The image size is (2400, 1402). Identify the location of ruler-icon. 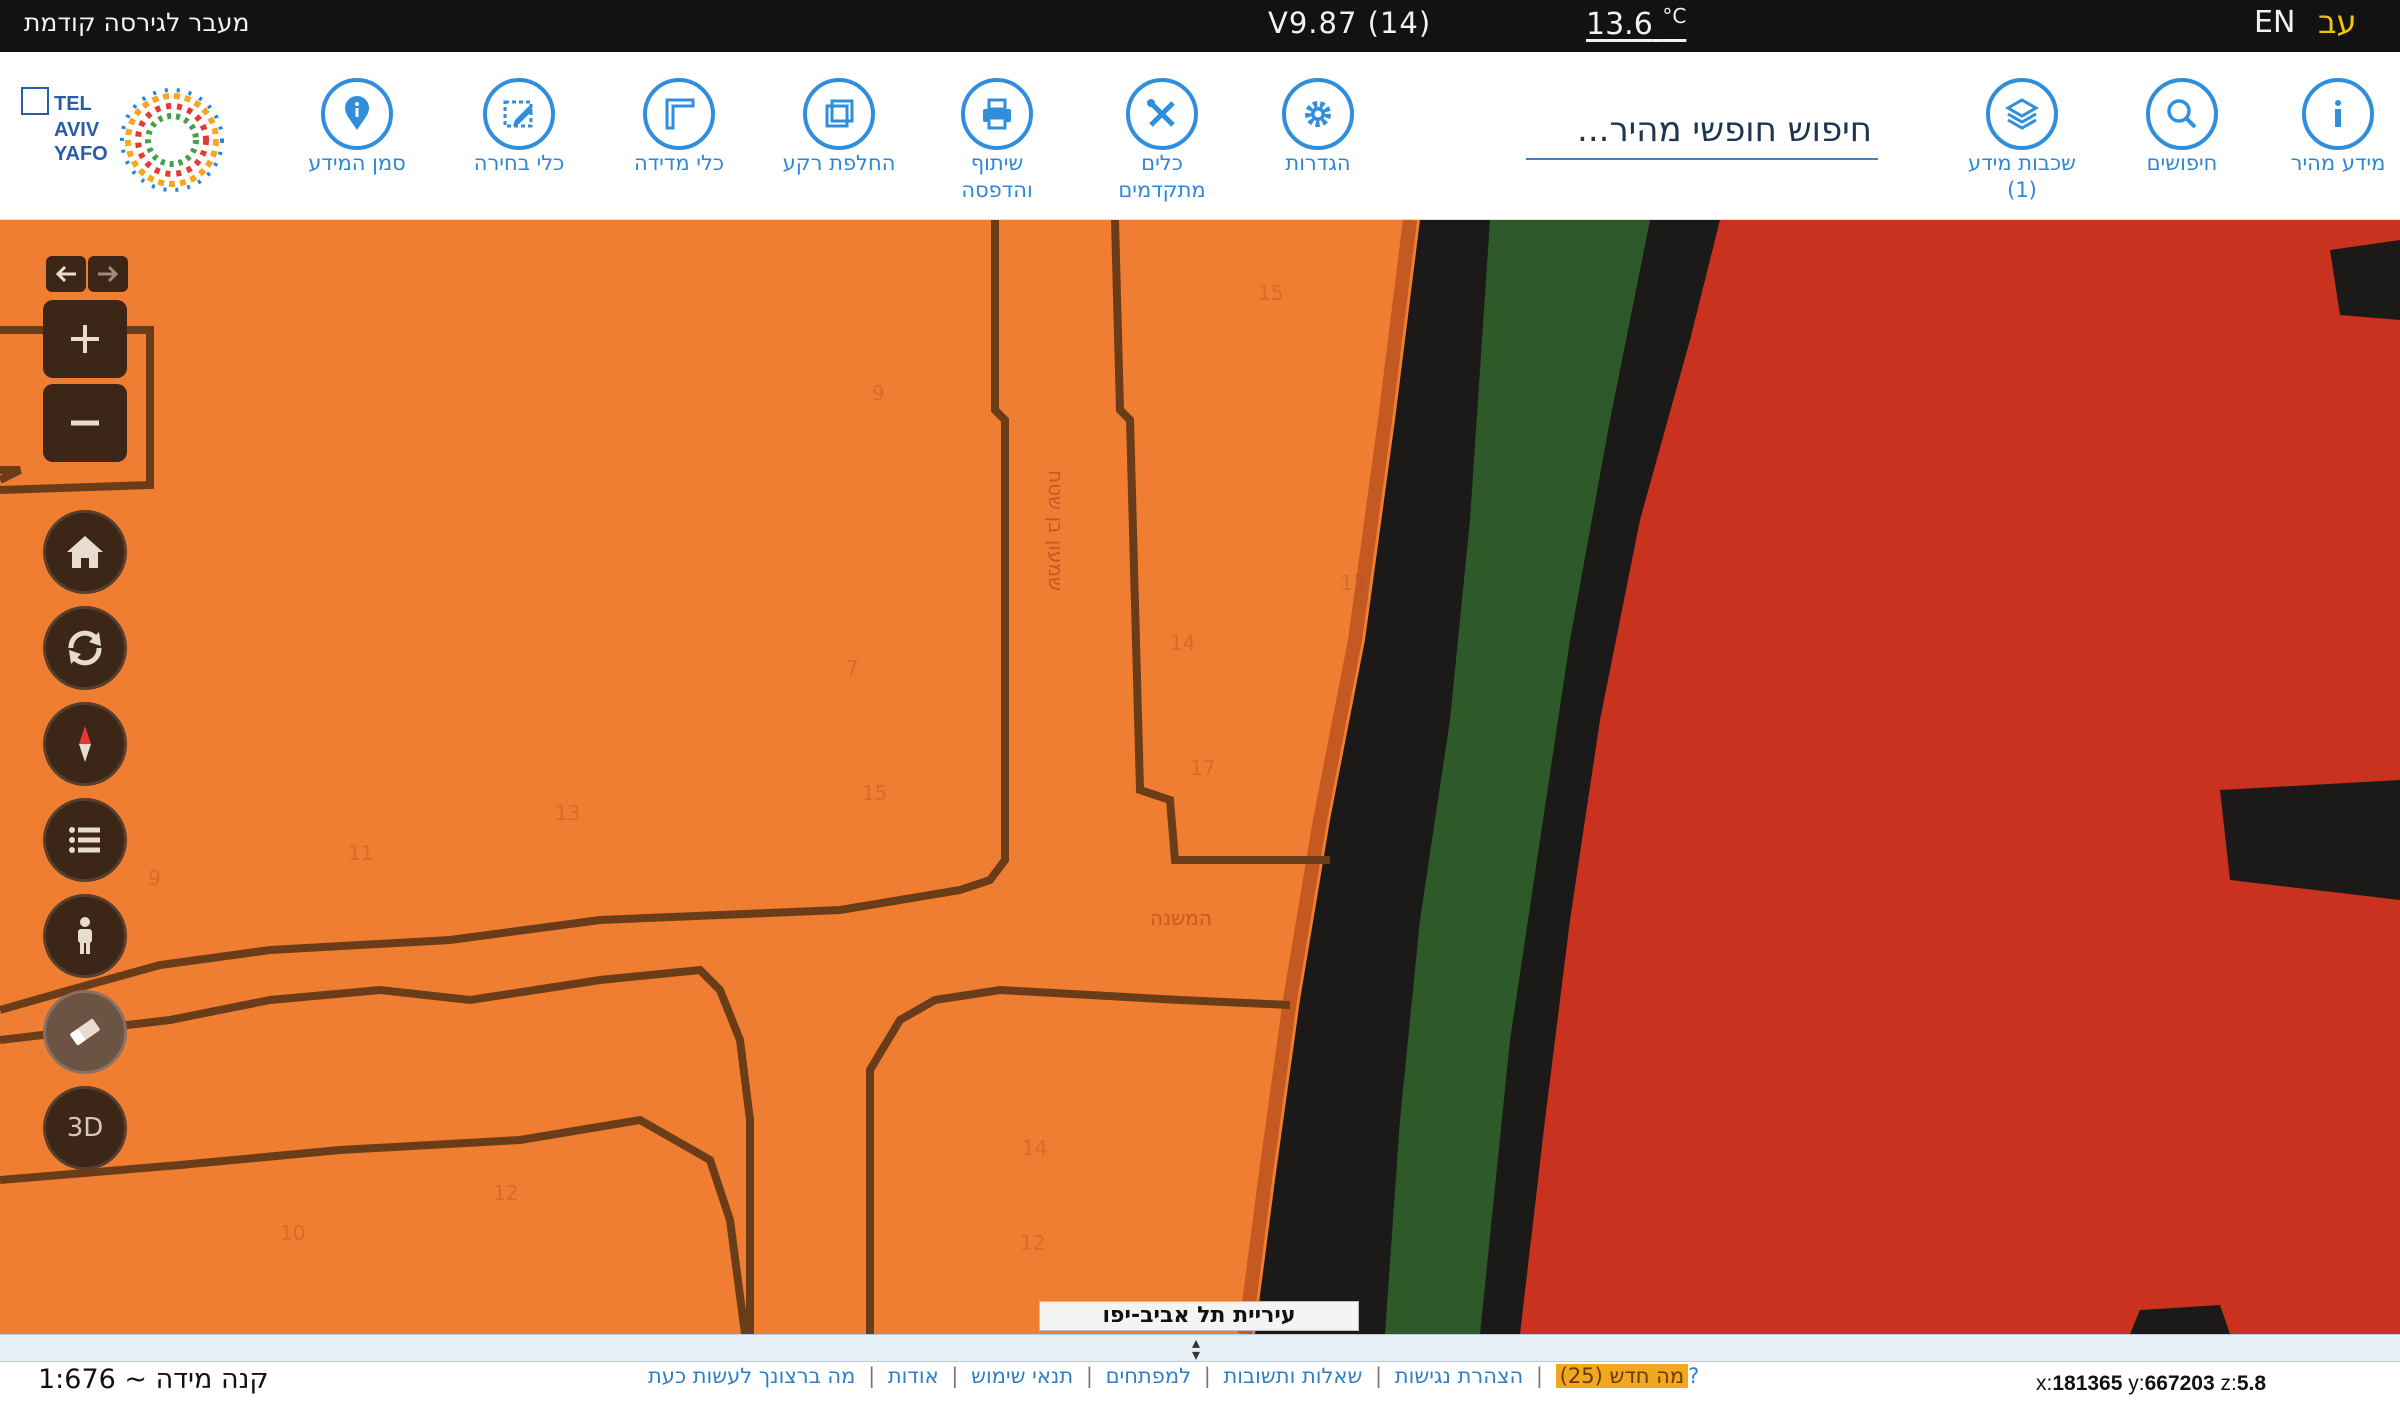
(679, 114).